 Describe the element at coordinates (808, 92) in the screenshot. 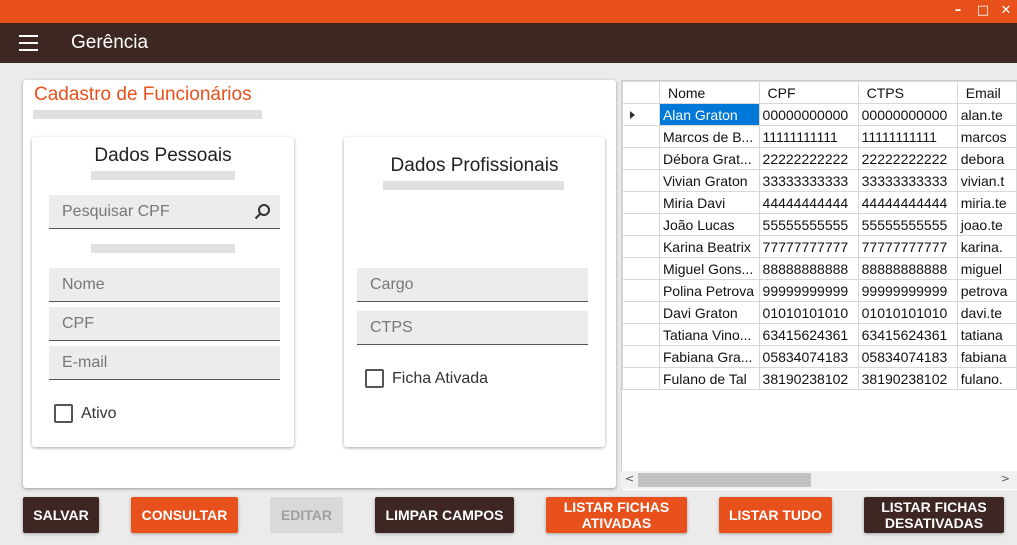

I see `column-header-cpf: CPF` at that location.